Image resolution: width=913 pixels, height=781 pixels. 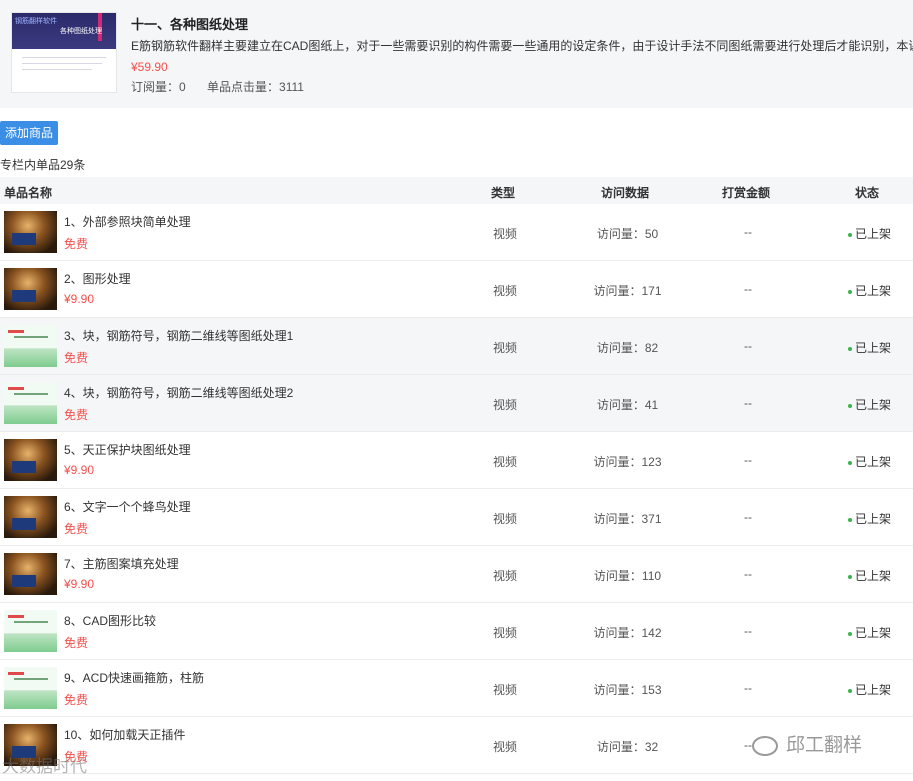 What do you see at coordinates (44, 766) in the screenshot?
I see `watermark-left: 大数据时代` at bounding box center [44, 766].